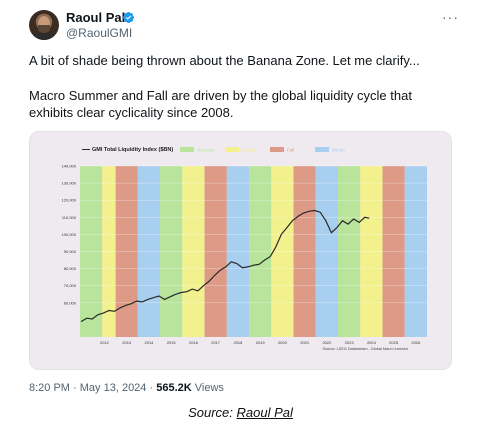 This screenshot has height=428, width=481. Describe the element at coordinates (209, 388) in the screenshot. I see `views-label: Views` at that location.